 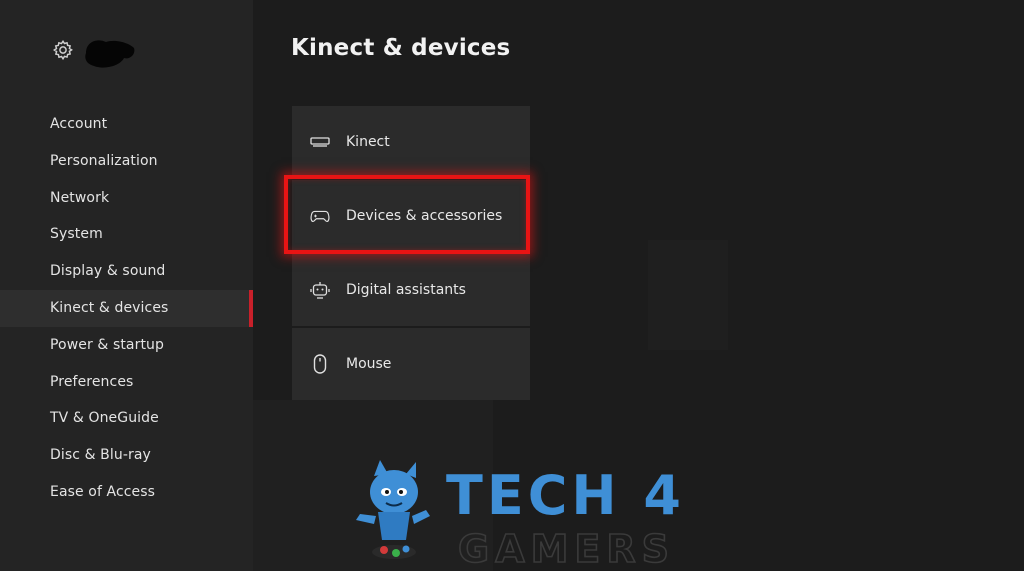 What do you see at coordinates (320, 216) in the screenshot?
I see `controller-icon` at bounding box center [320, 216].